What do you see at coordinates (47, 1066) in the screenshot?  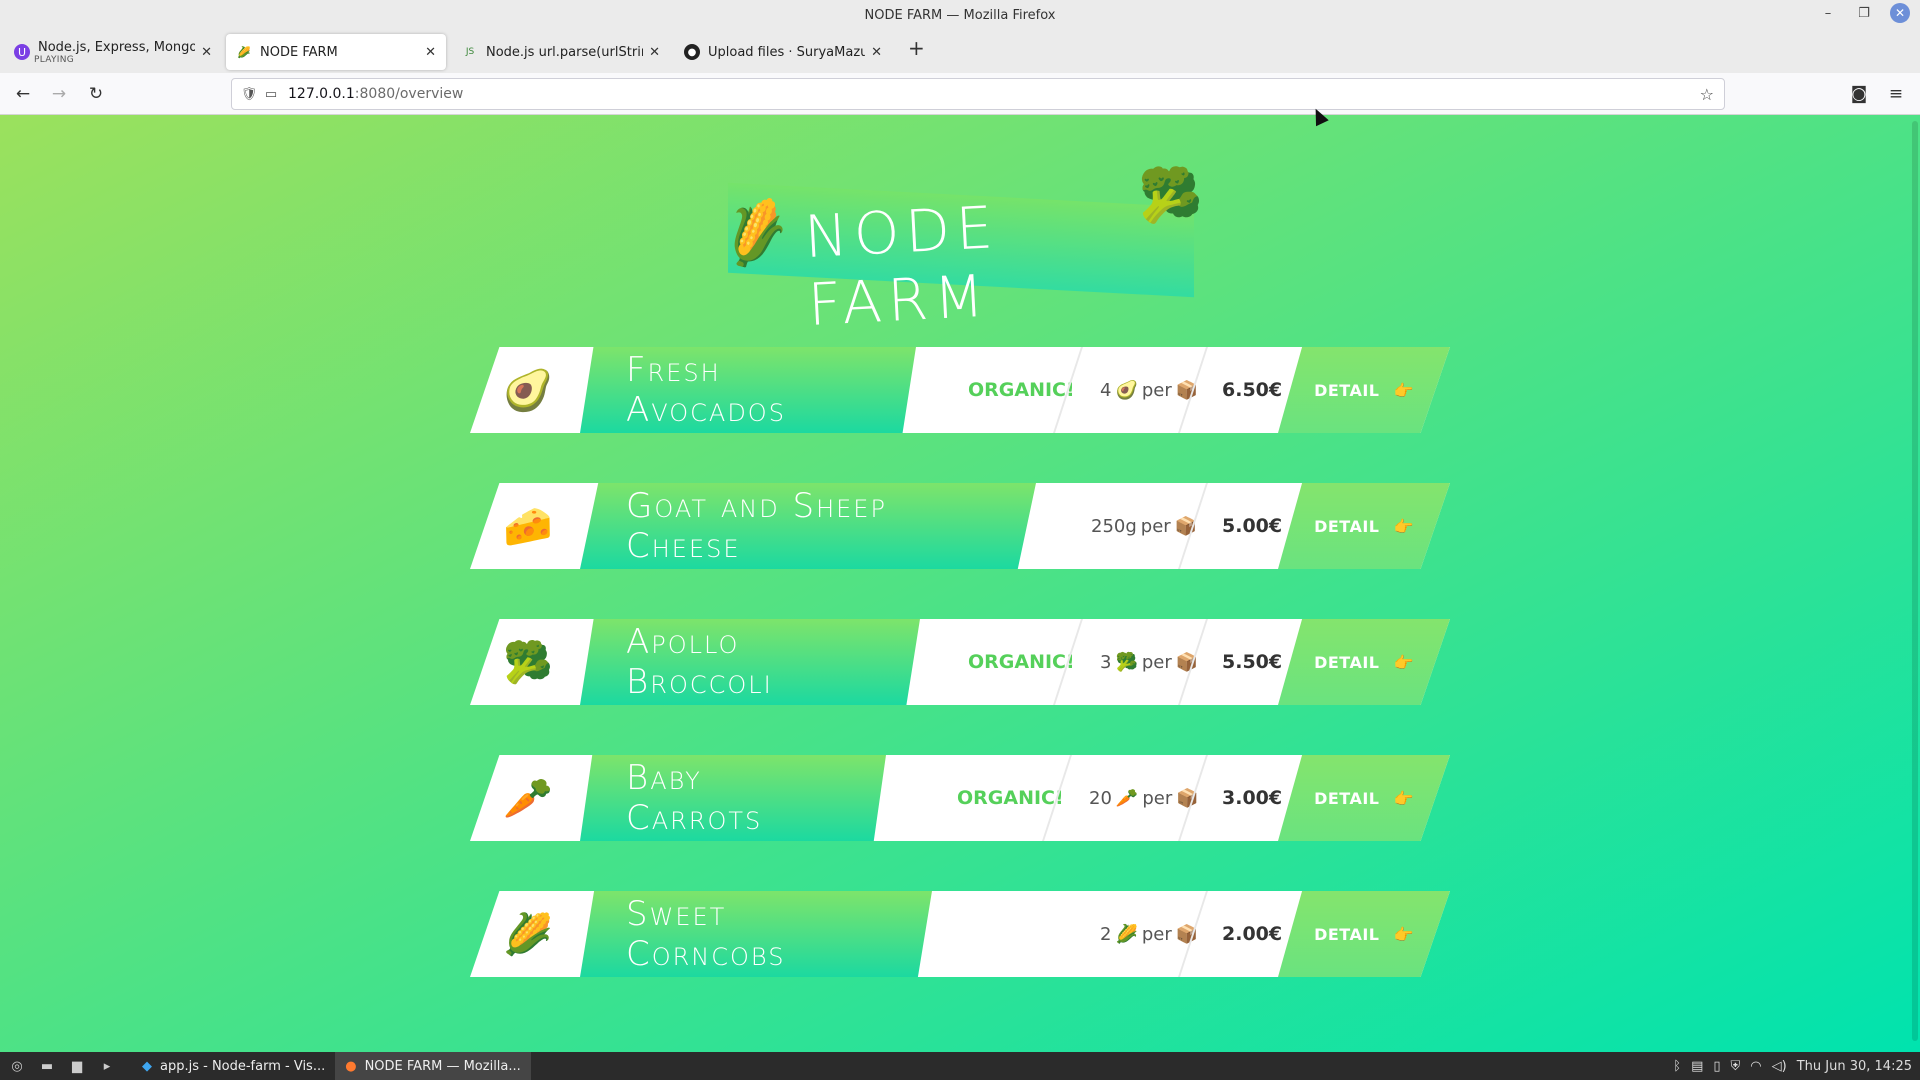 I see `show-desktop-icon: ▬` at bounding box center [47, 1066].